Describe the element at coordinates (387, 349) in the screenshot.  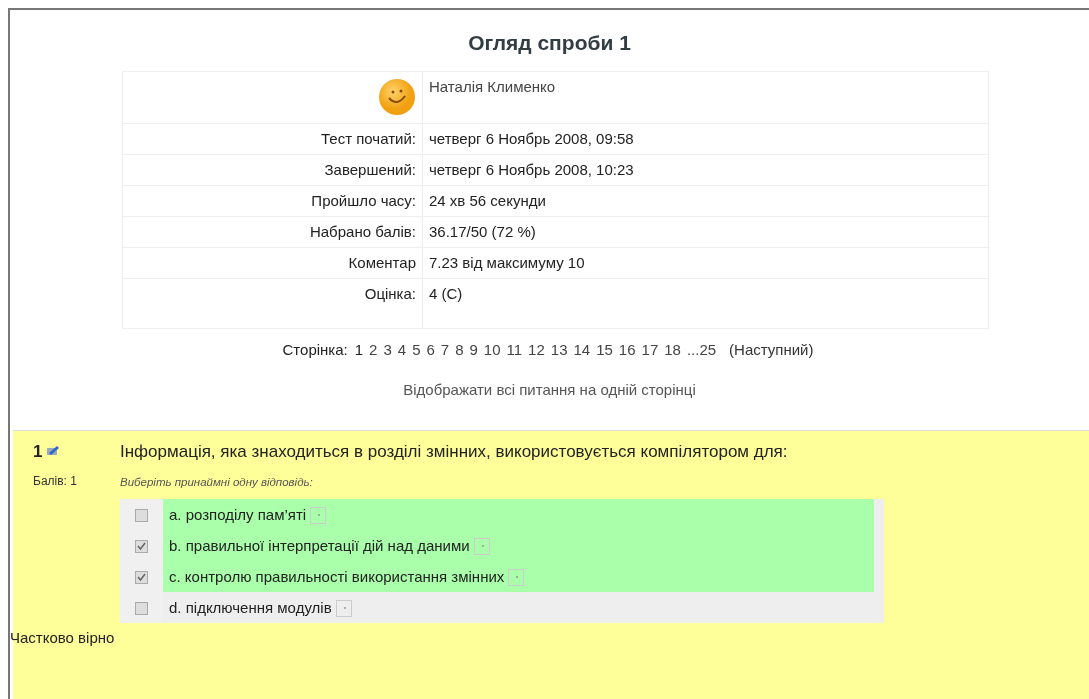
I see `page-link: 3` at that location.